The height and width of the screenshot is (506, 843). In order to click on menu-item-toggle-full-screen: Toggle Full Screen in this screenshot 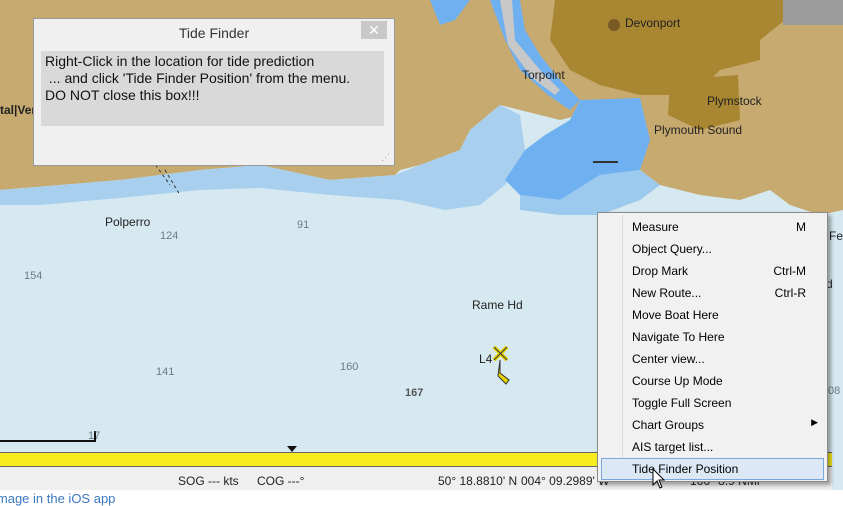, I will do `click(712, 403)`.